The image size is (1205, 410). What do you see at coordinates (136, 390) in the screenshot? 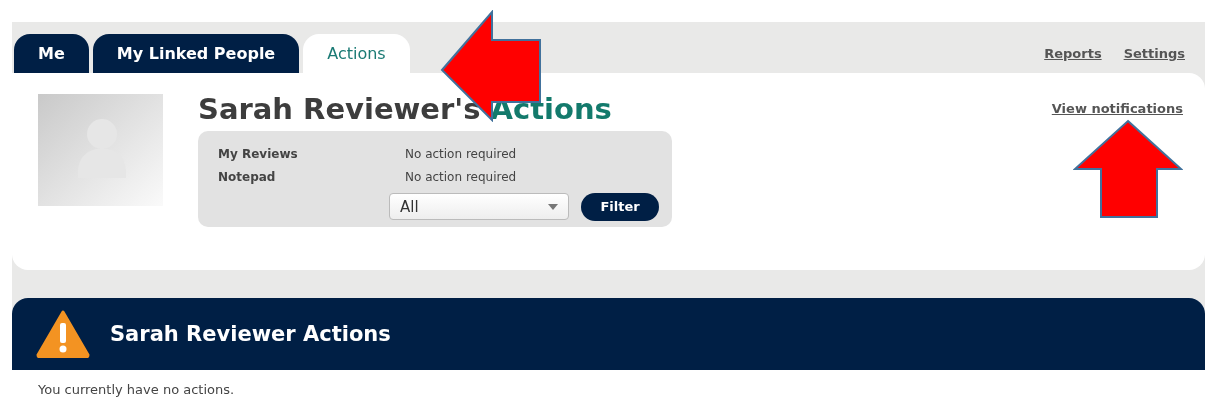
I see `panel-message: You currently have no actions.` at bounding box center [136, 390].